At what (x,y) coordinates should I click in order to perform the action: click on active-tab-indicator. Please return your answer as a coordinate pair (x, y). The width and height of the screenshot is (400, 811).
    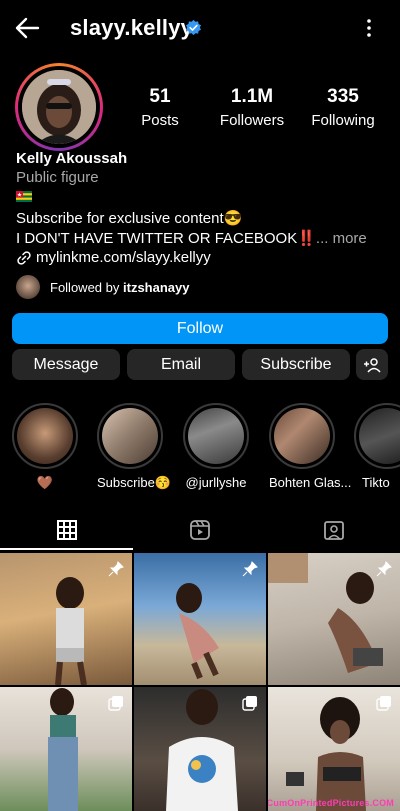
    Looking at the image, I should click on (66, 549).